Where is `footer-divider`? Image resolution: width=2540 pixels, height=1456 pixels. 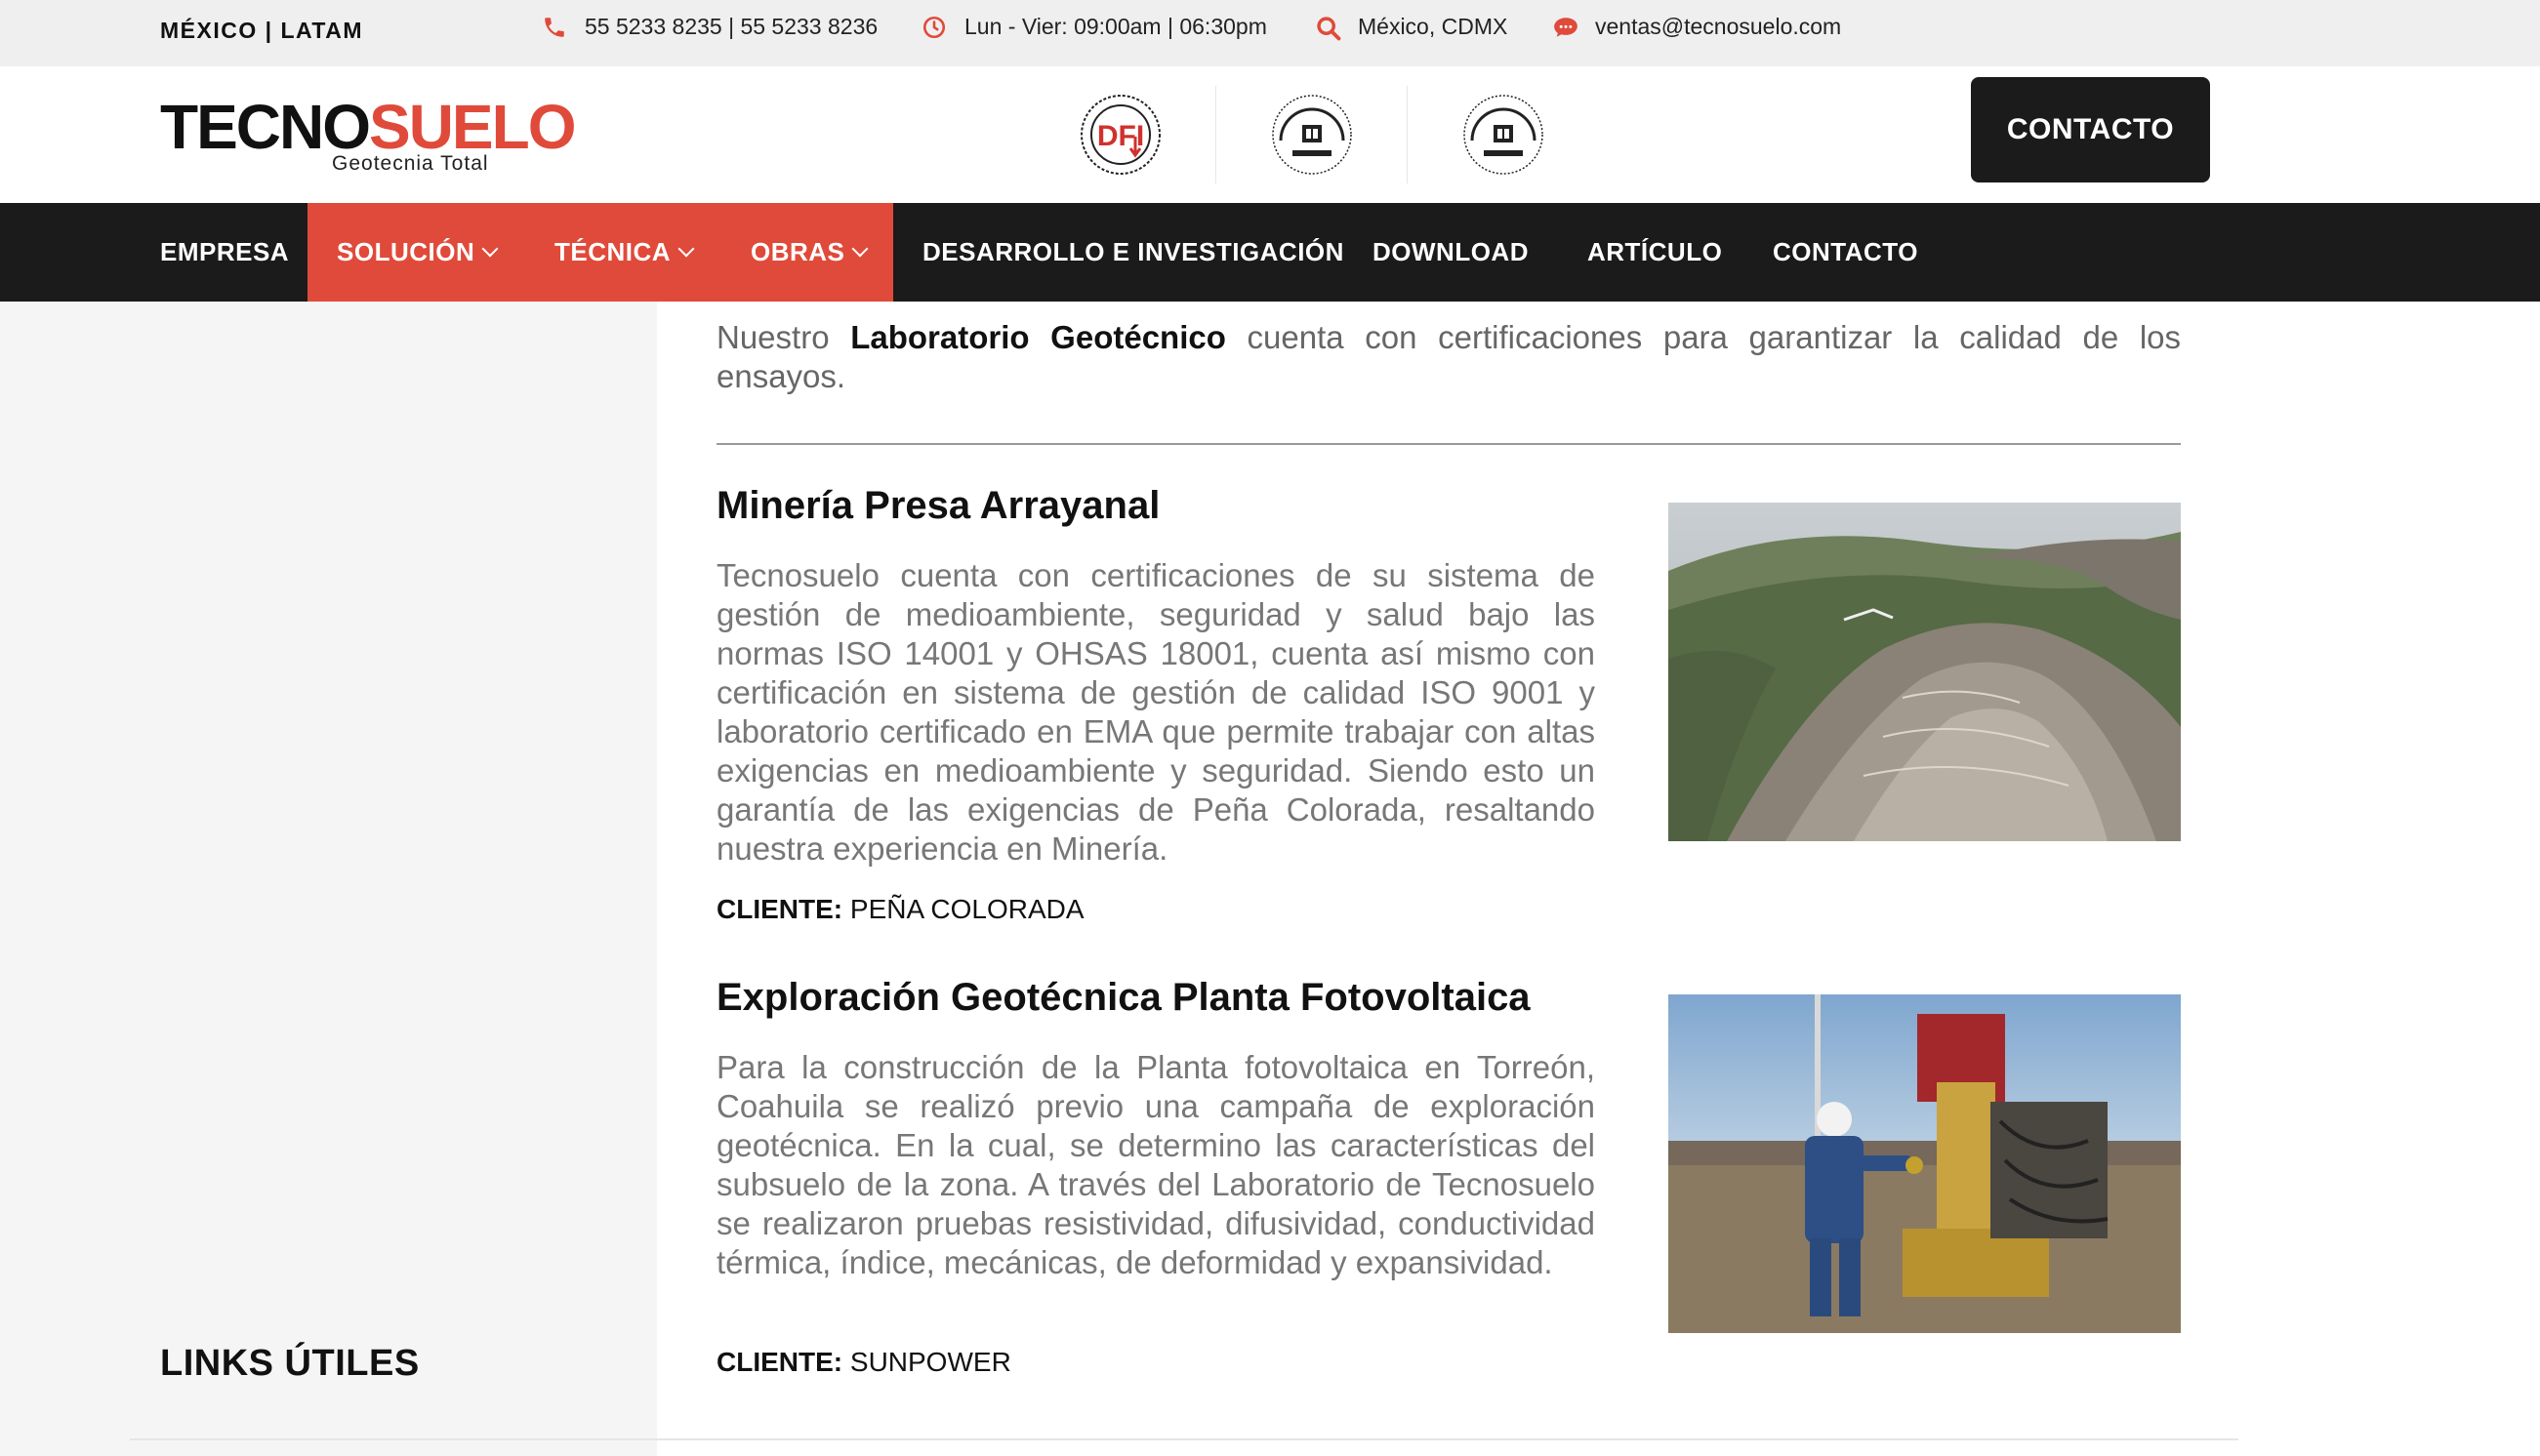 footer-divider is located at coordinates (1184, 1439).